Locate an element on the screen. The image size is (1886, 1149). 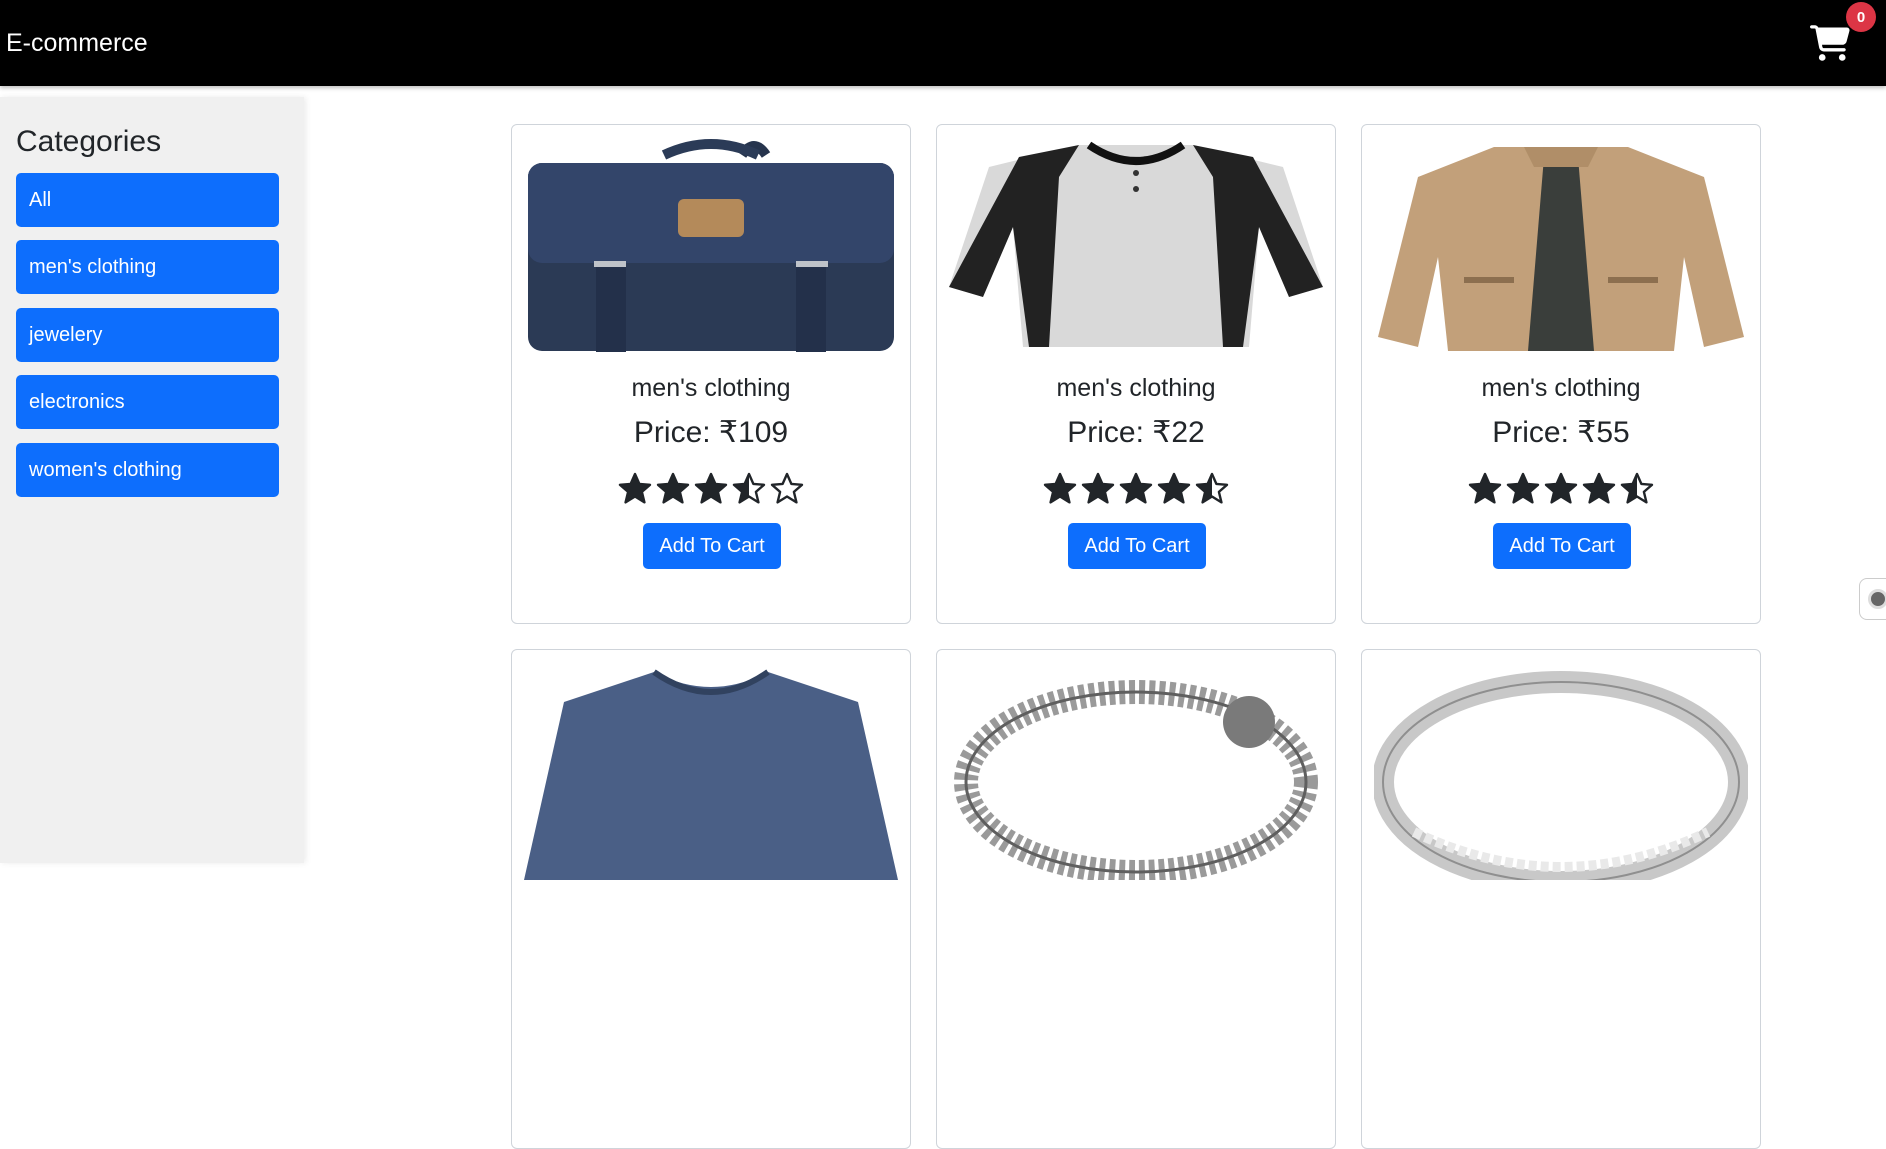
product-card: men's clothing Price: ₹109 Add To Cart is located at coordinates (711, 374).